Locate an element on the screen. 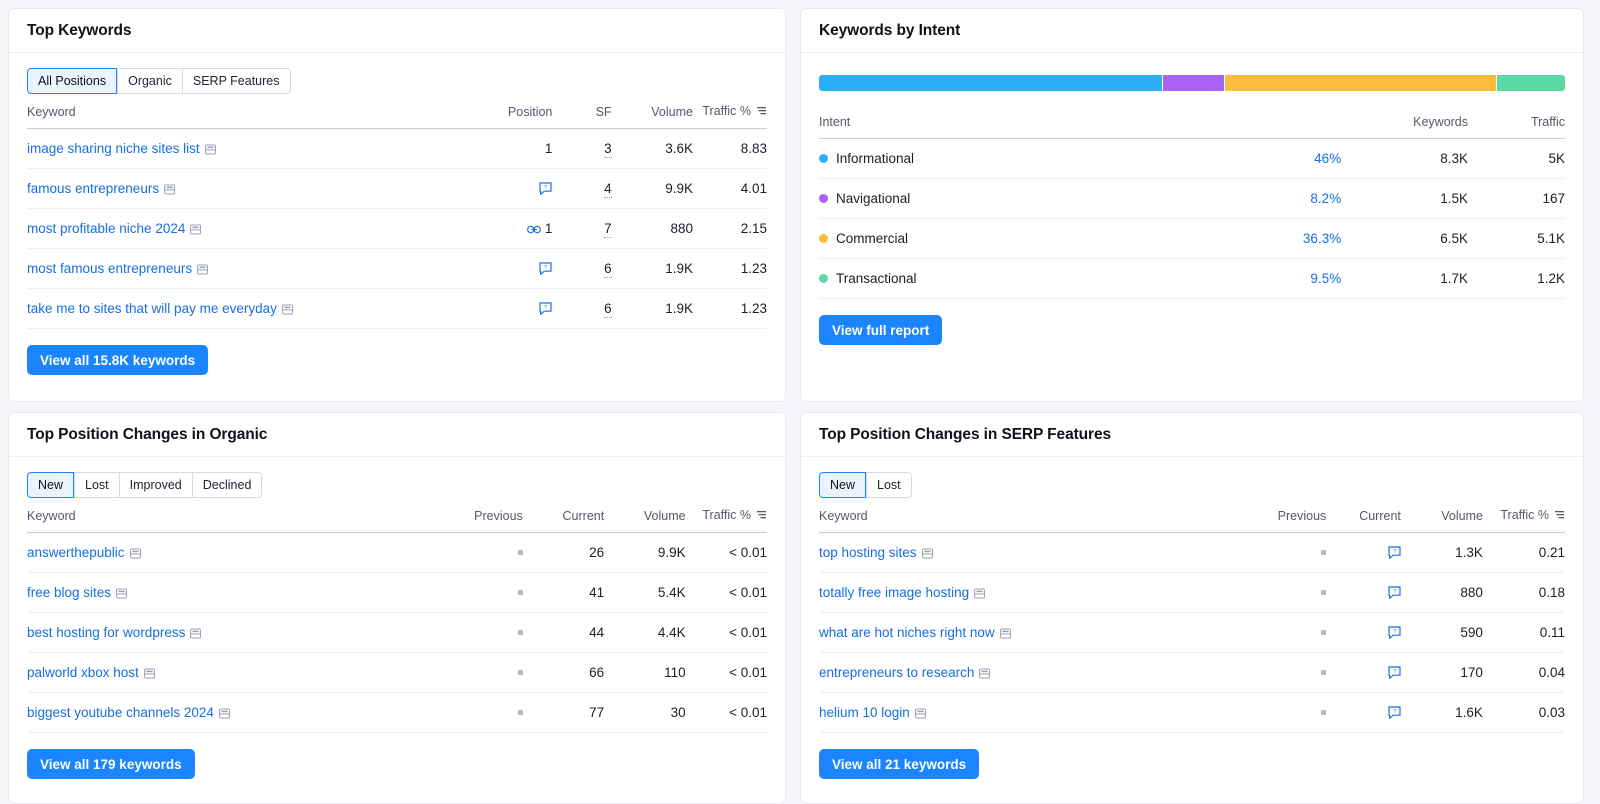 The image size is (1600, 804). tab-declined: Declined is located at coordinates (227, 485).